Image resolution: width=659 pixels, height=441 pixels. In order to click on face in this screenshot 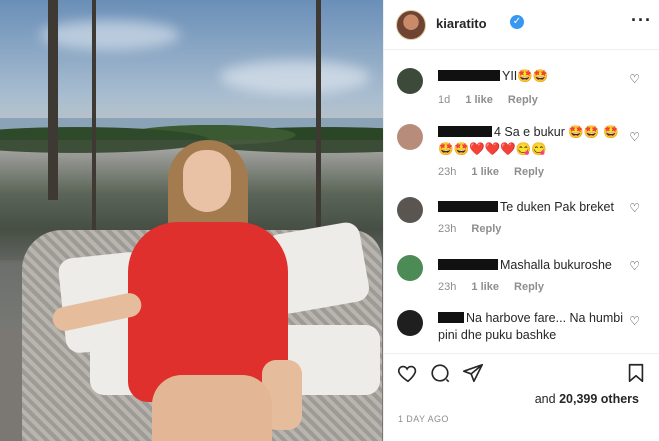, I will do `click(207, 181)`.